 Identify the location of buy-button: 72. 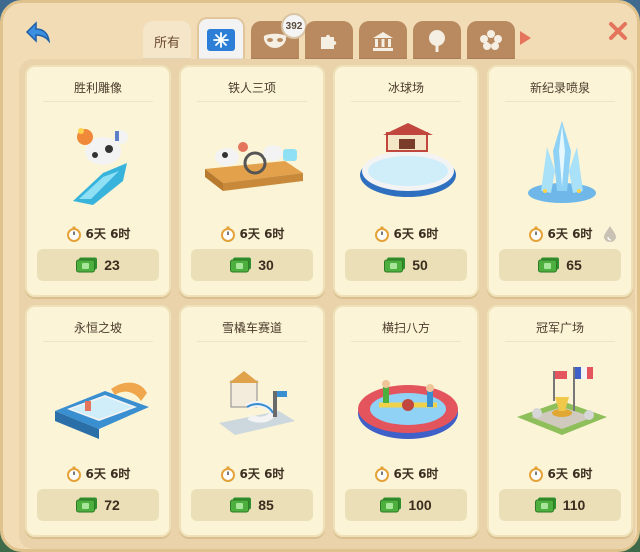
(98, 505).